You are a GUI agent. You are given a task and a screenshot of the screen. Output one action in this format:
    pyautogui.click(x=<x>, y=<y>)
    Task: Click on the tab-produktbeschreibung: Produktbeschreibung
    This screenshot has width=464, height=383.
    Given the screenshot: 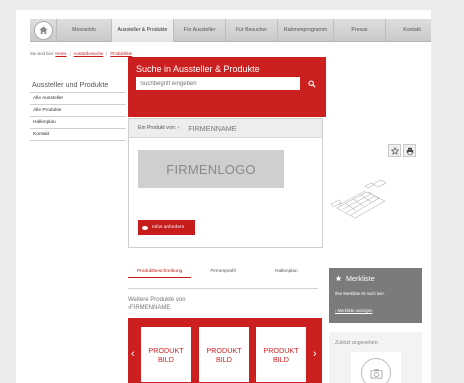 What is the action you would take?
    pyautogui.click(x=160, y=272)
    